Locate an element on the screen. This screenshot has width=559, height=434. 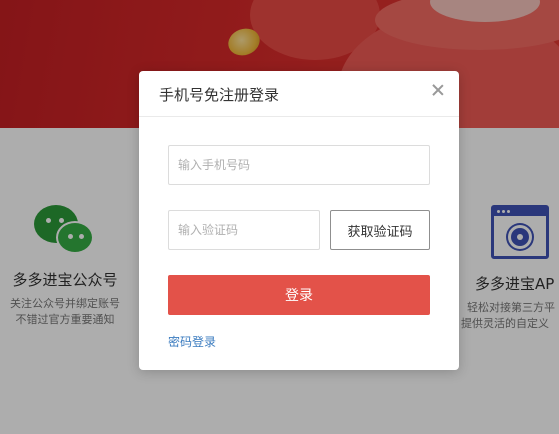
dialog-title: 手机号免注册登录 is located at coordinates (219, 95).